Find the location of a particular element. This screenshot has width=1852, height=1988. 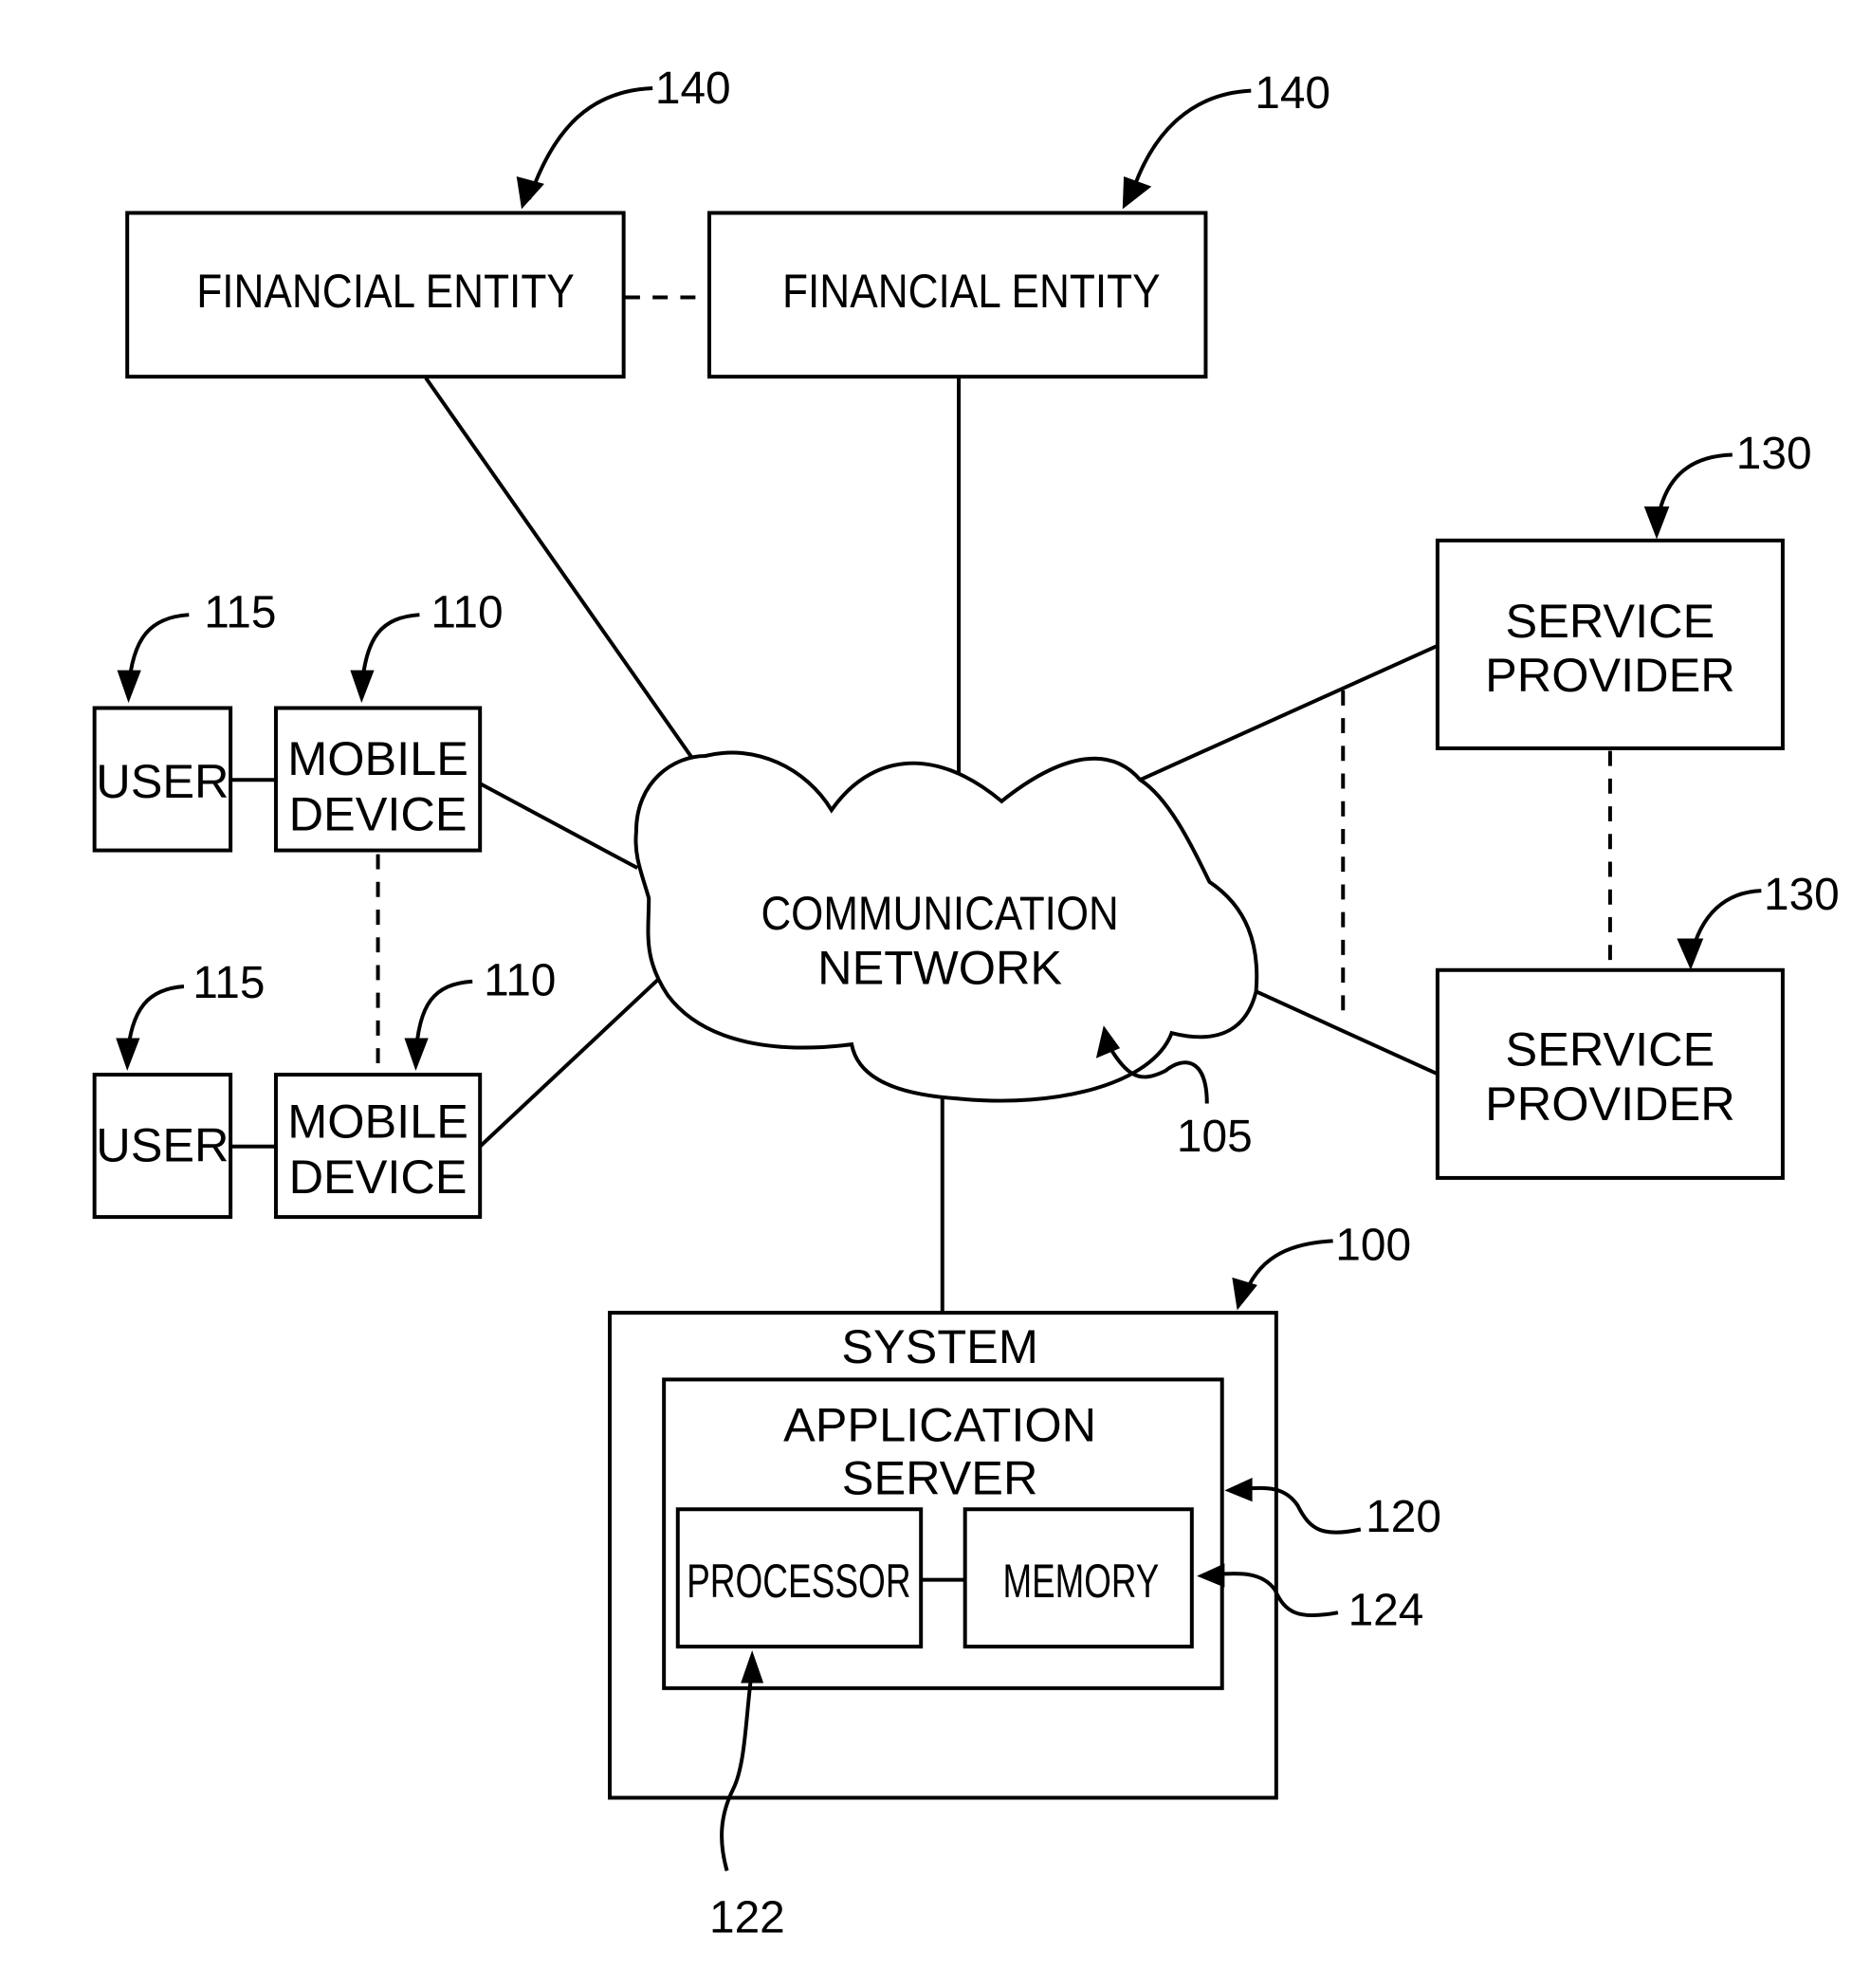

service-provider-1-line2: PROVIDER is located at coordinates (1610, 675).